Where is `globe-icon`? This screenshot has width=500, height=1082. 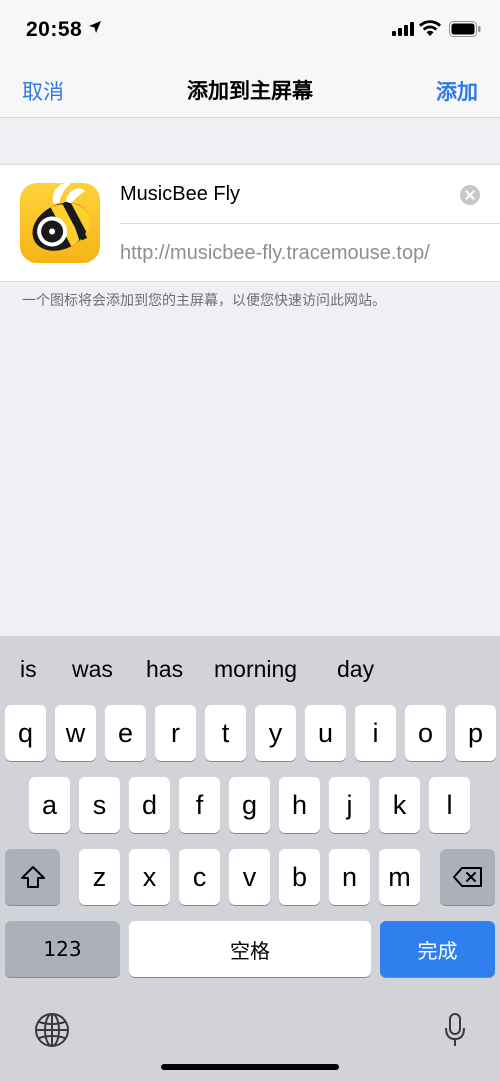
globe-icon is located at coordinates (52, 1030).